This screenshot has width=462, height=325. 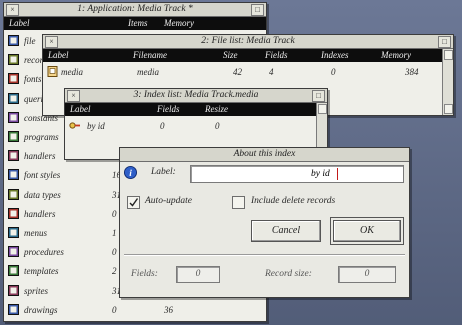 I want to click on cancel-button: Cancel, so click(x=286, y=231).